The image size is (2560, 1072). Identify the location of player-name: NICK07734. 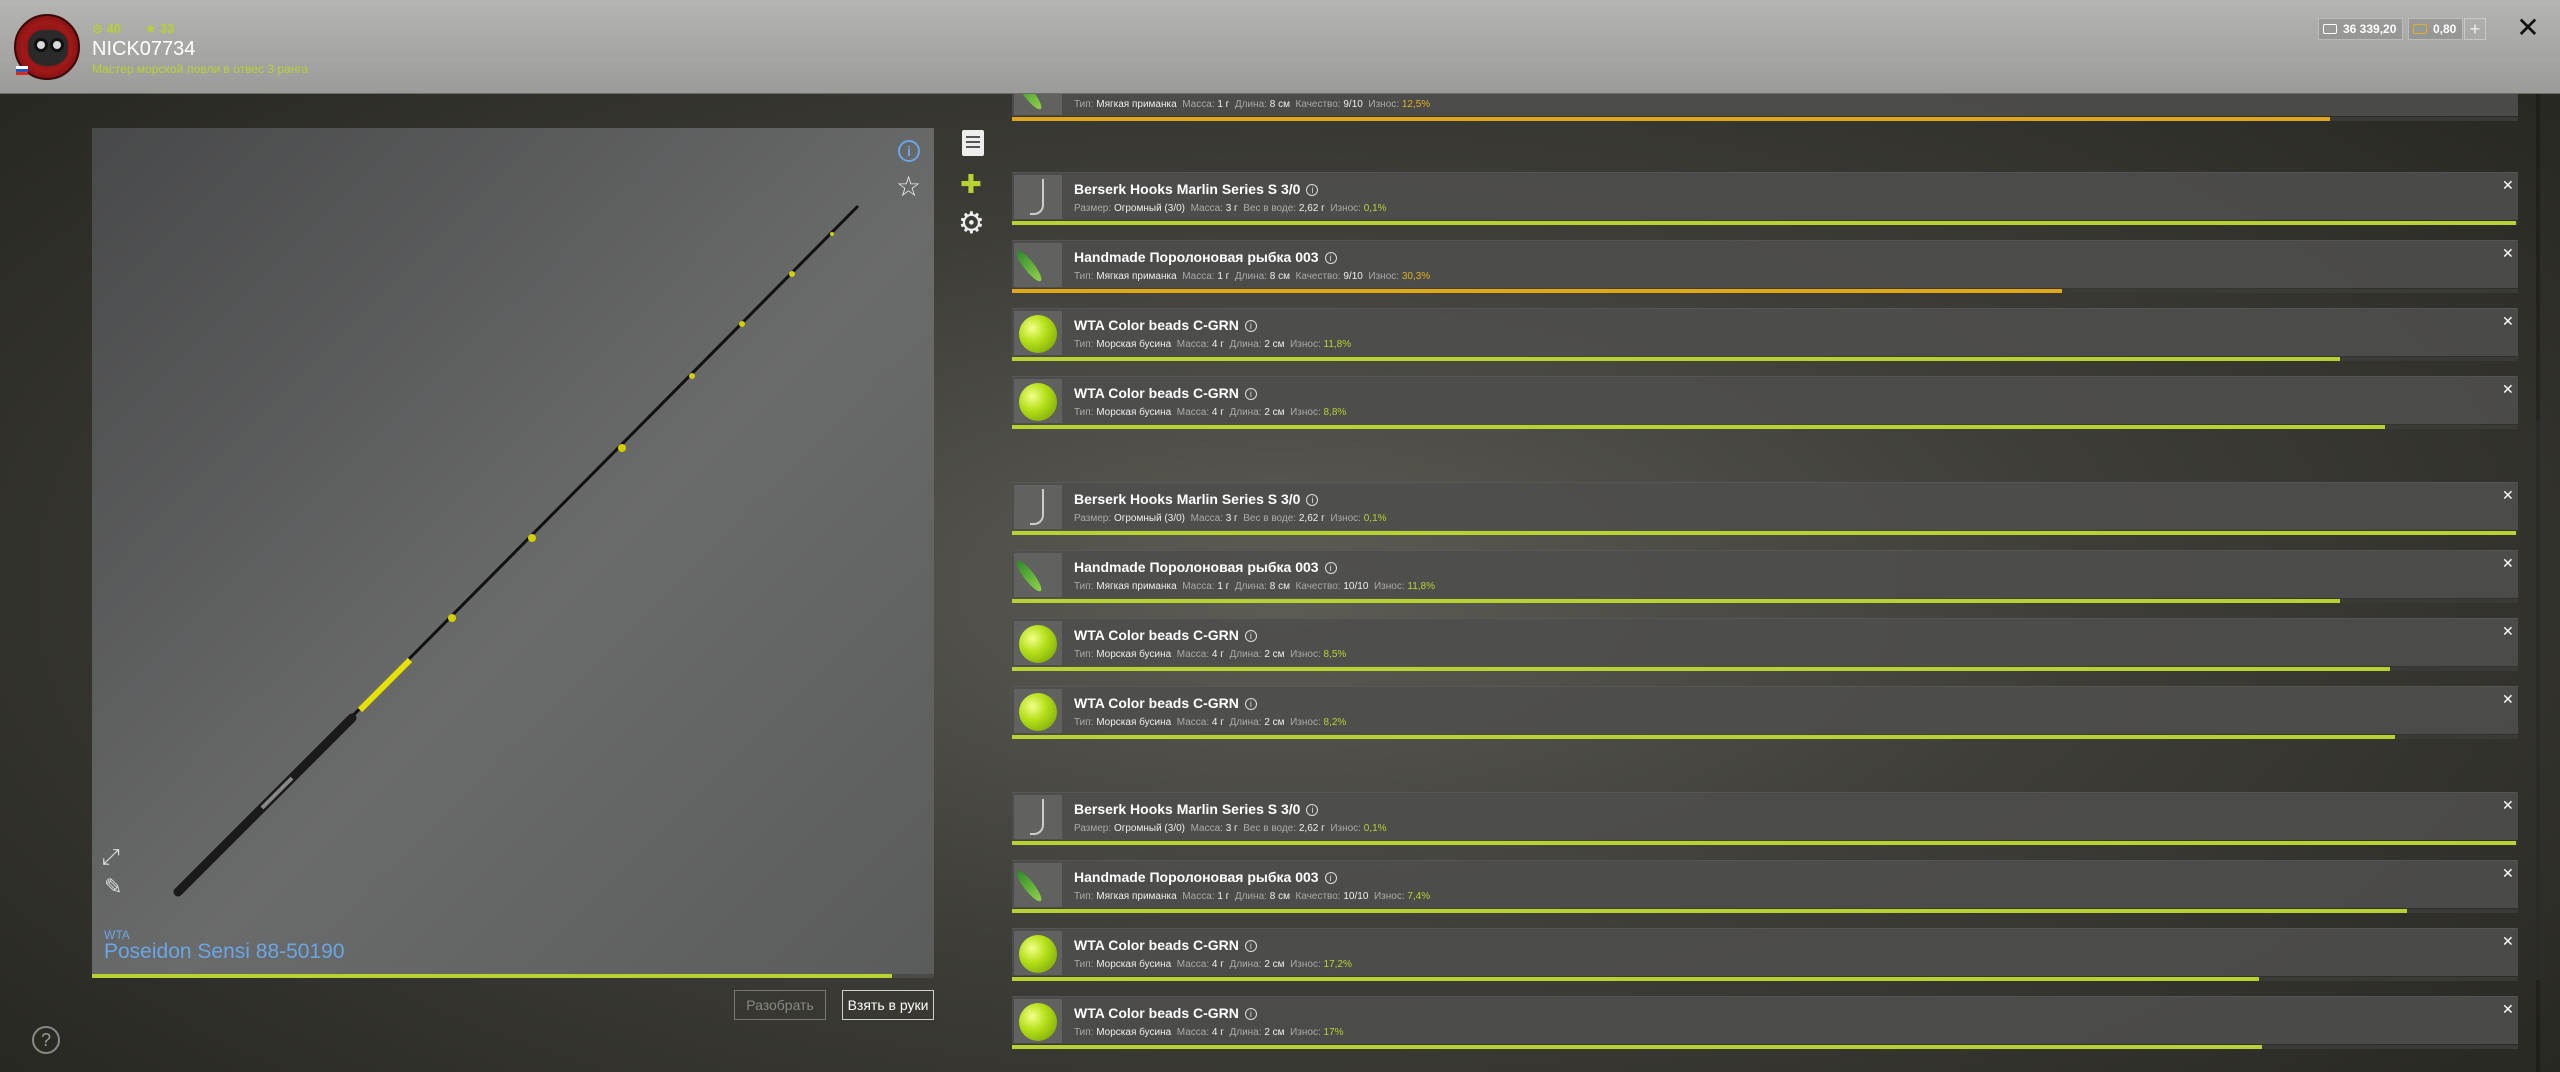
(143, 49).